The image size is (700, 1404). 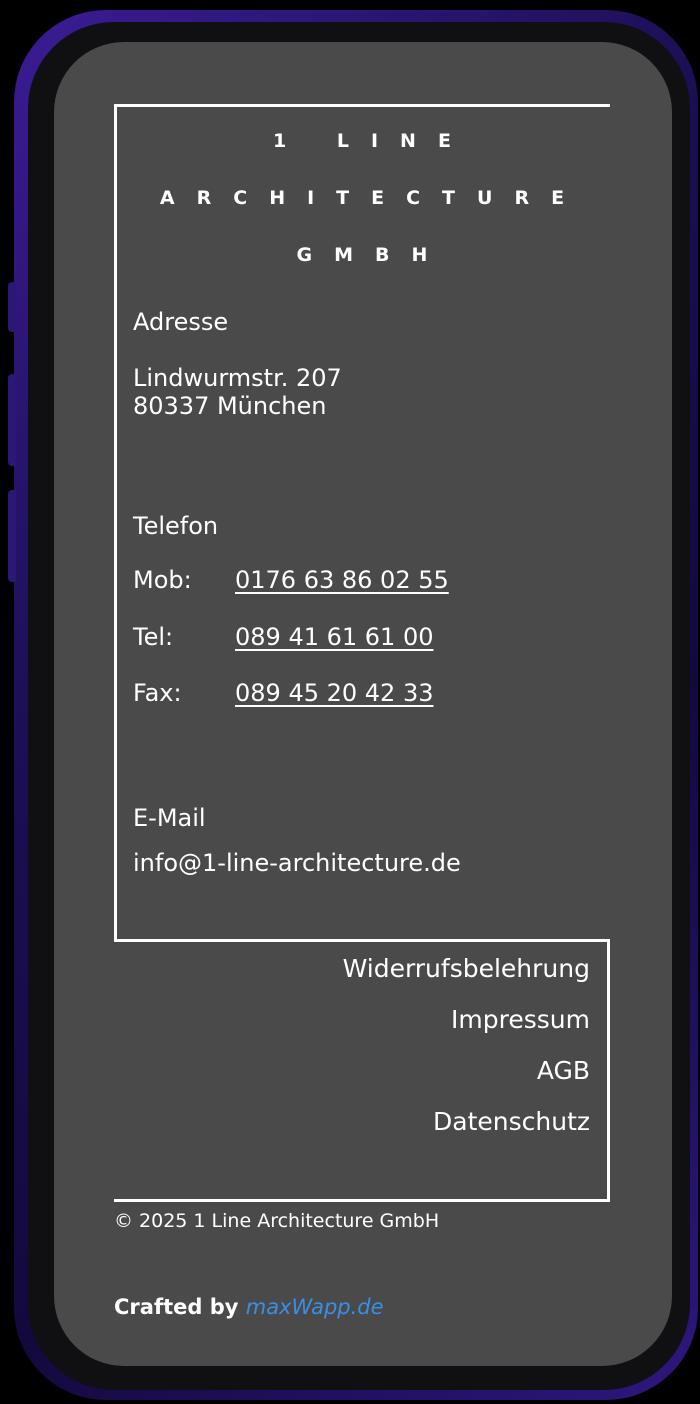 I want to click on company-logo-line-1: 1 LINE, so click(x=373, y=141).